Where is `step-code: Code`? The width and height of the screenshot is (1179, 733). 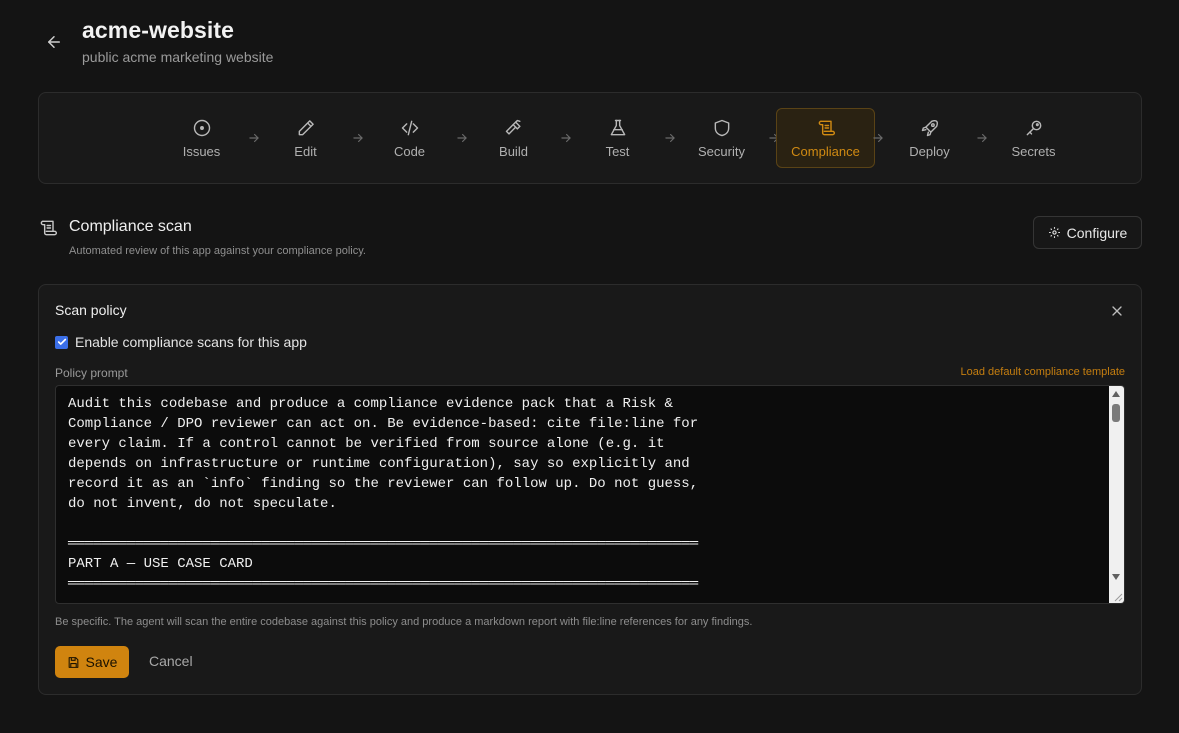
step-code: Code is located at coordinates (409, 138).